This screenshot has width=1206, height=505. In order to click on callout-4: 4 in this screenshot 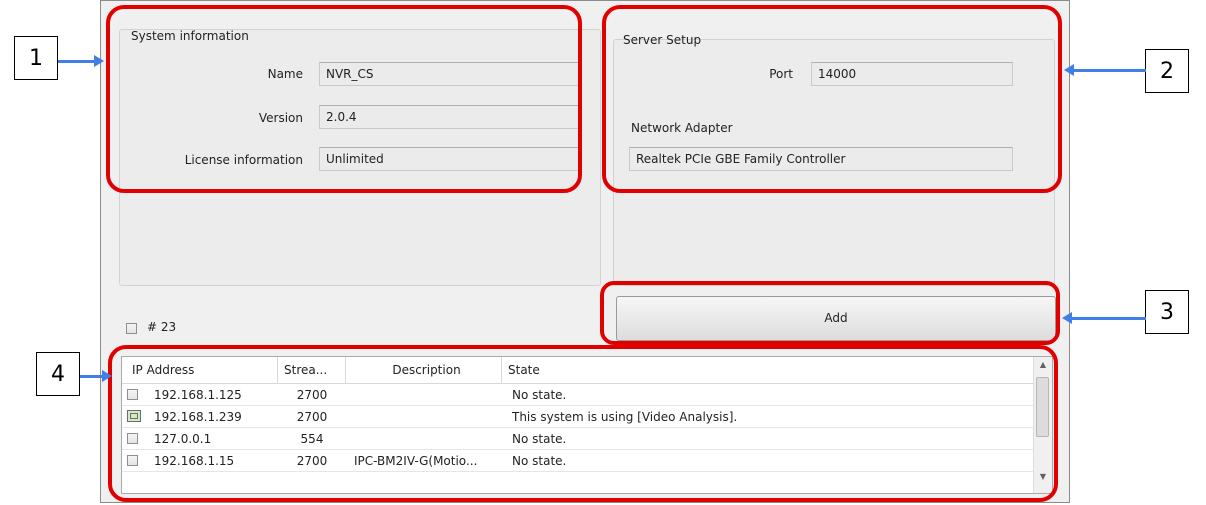, I will do `click(58, 374)`.